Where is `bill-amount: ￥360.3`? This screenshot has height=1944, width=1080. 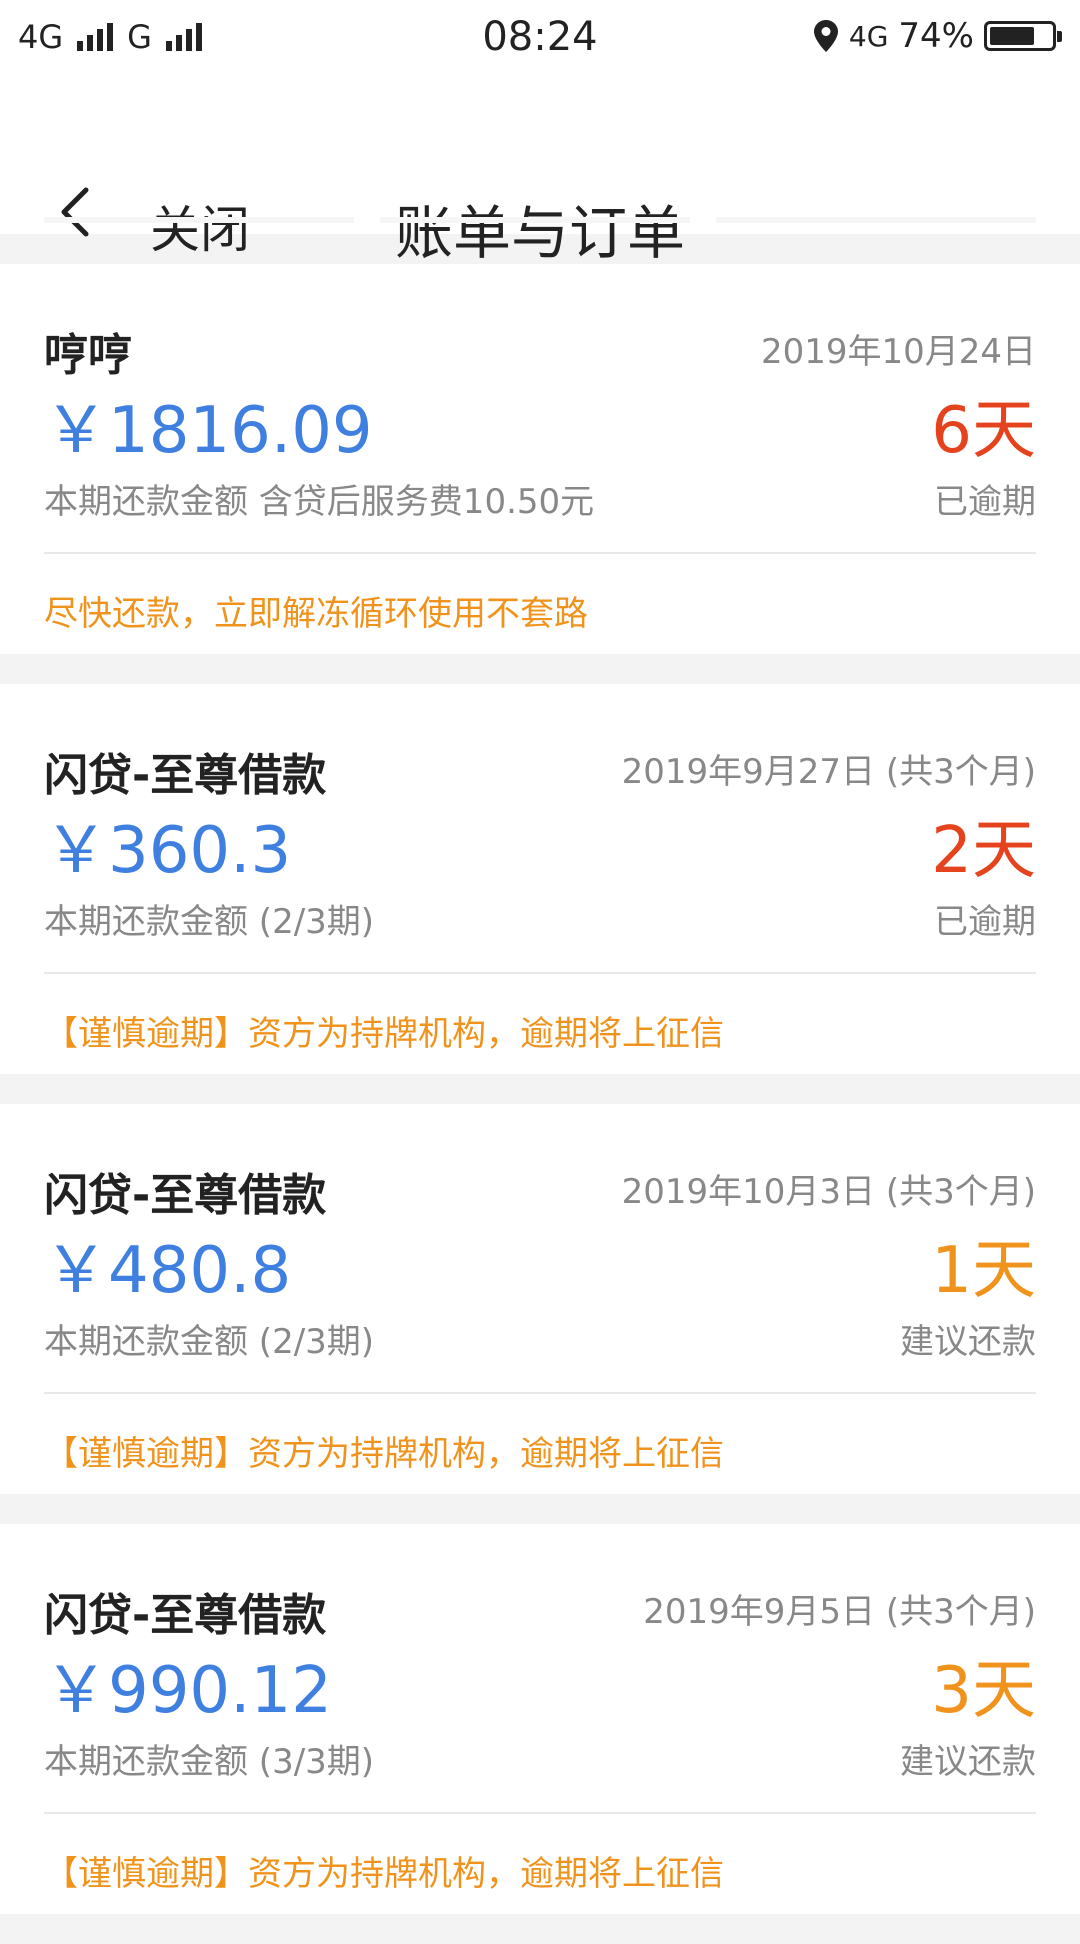 bill-amount: ￥360.3 is located at coordinates (168, 851).